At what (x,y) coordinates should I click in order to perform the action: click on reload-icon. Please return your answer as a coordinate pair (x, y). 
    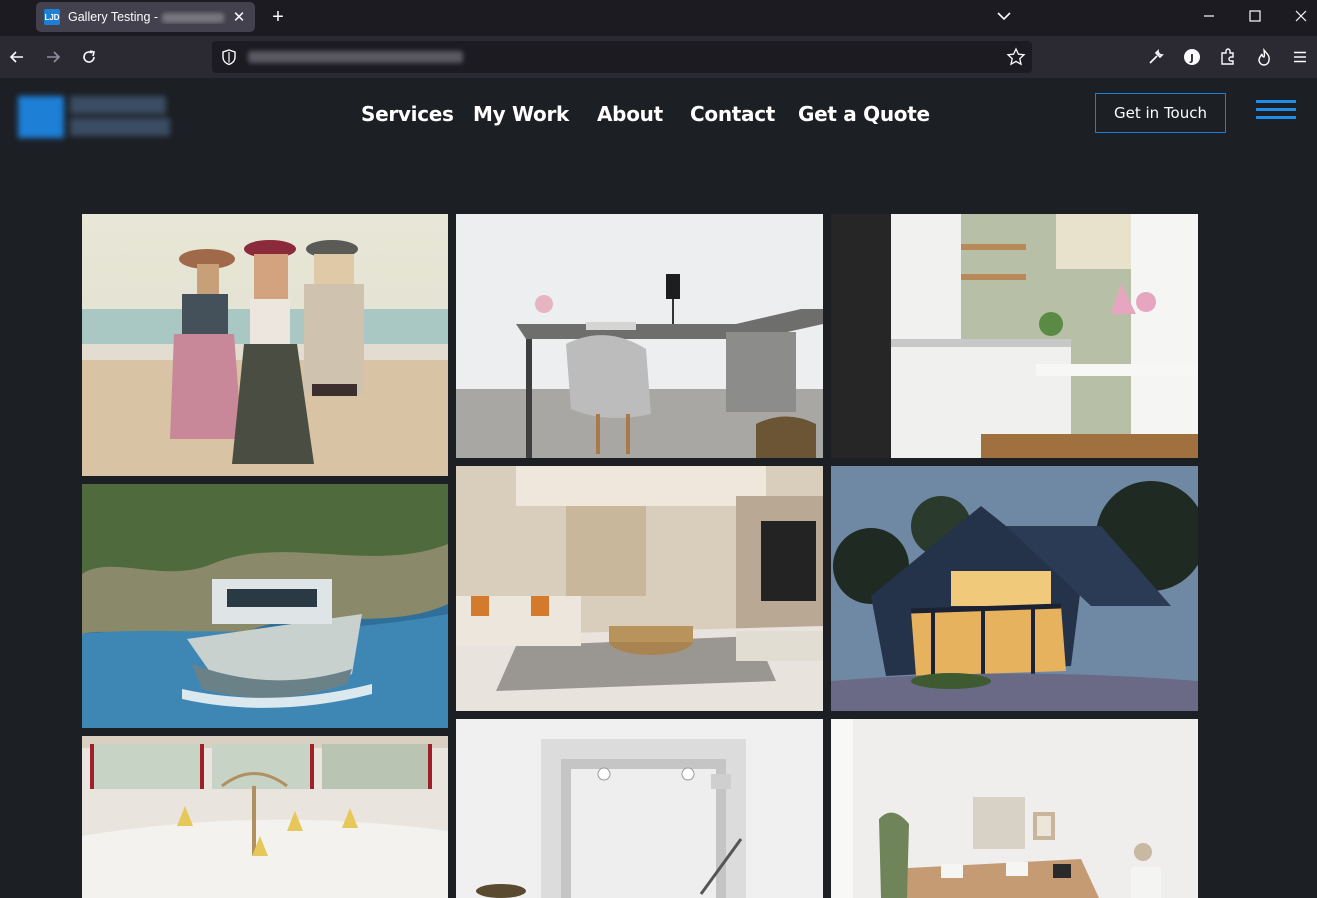
    Looking at the image, I should click on (89, 57).